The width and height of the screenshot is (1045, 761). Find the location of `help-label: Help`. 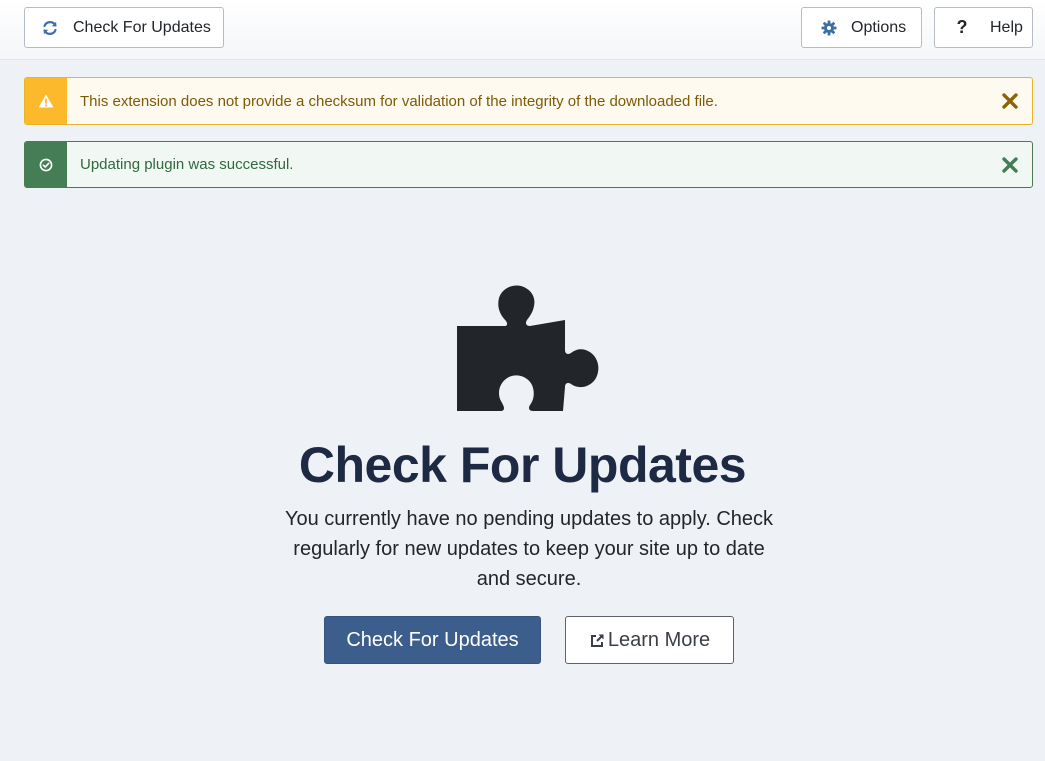

help-label: Help is located at coordinates (1006, 27).